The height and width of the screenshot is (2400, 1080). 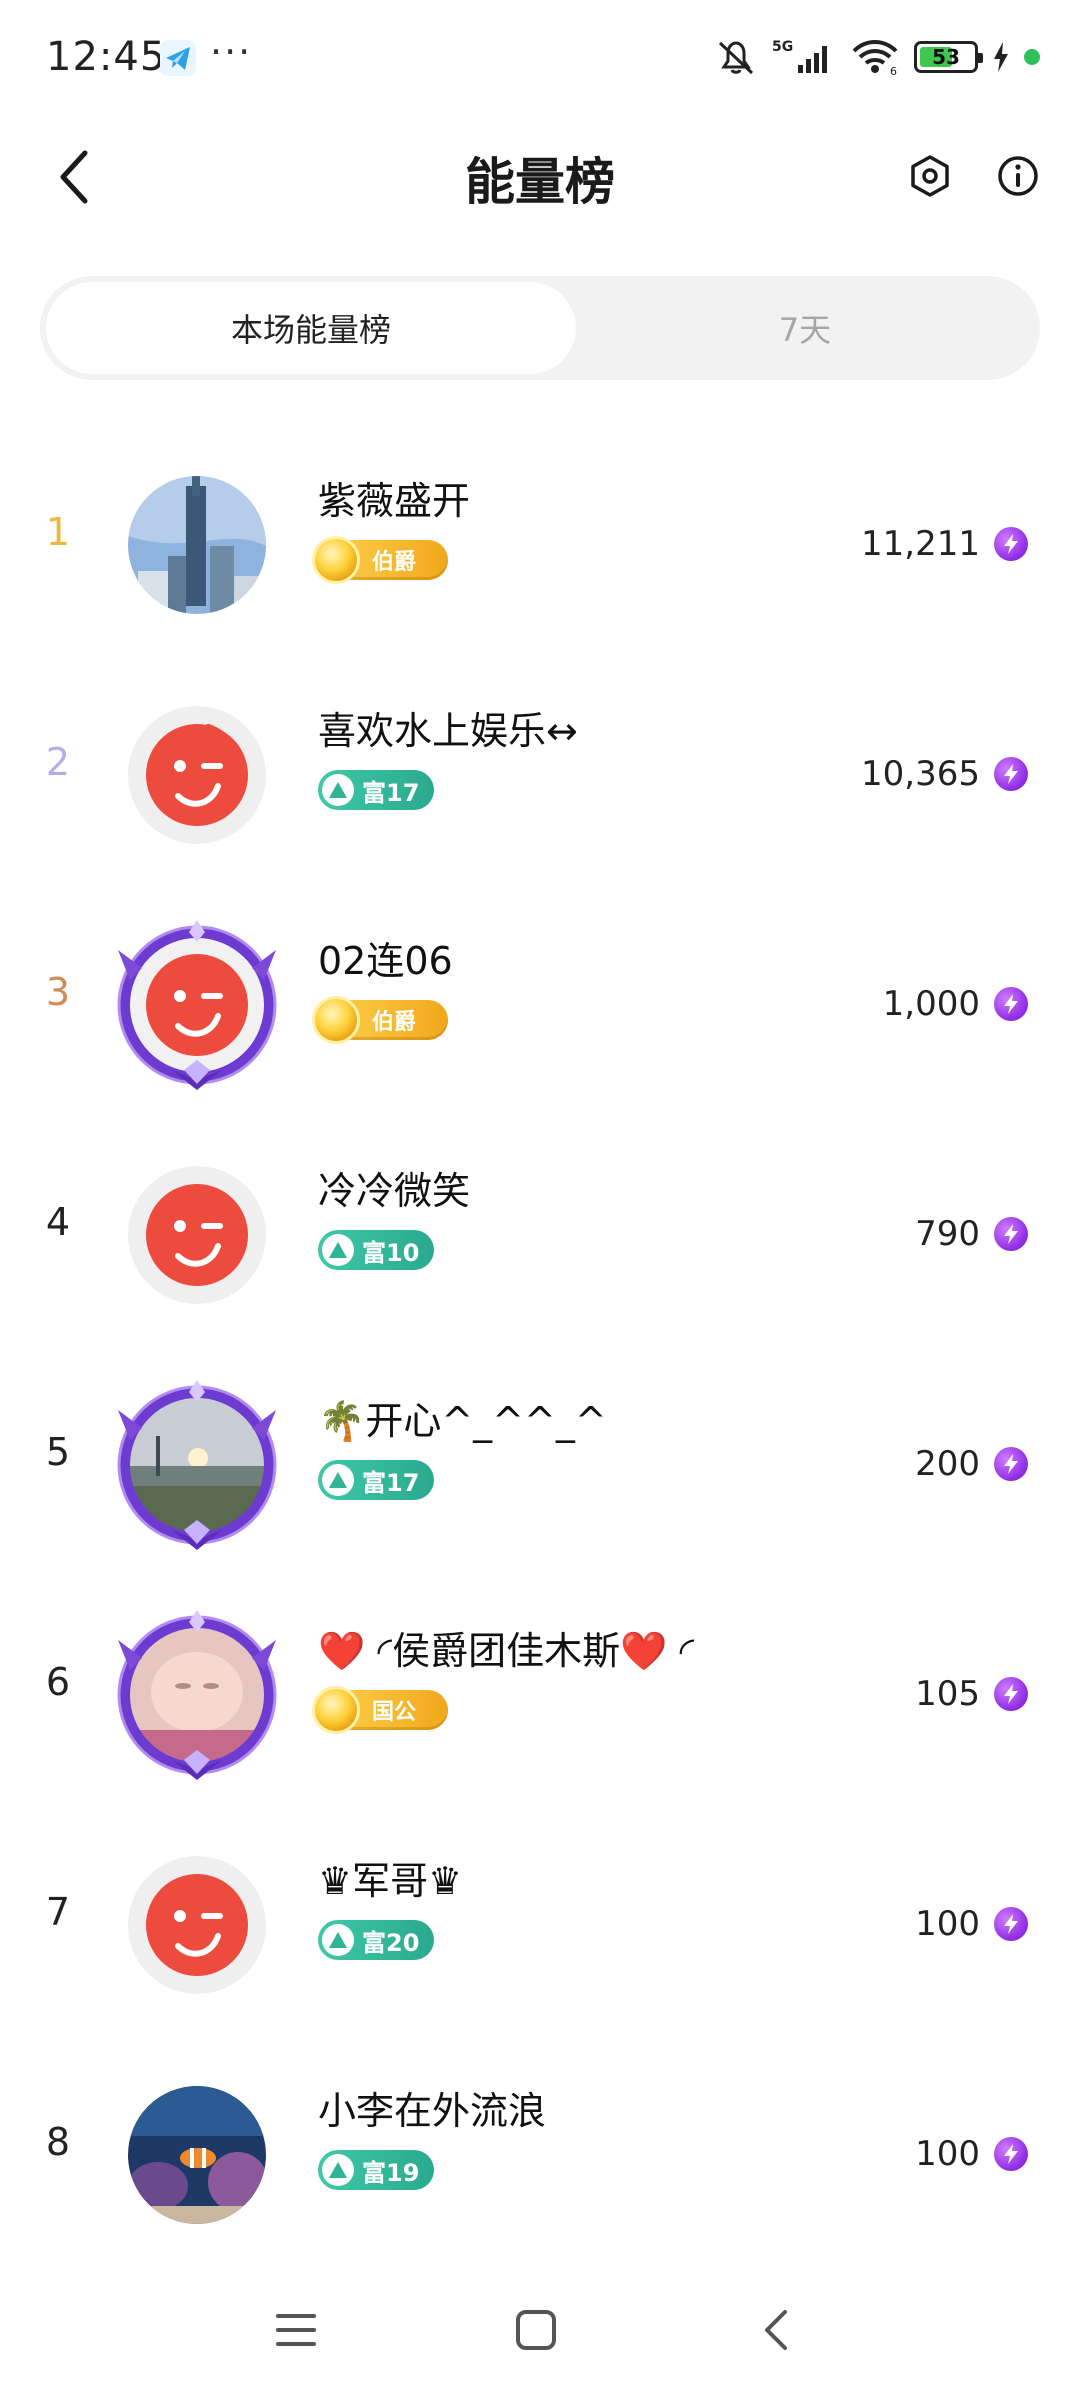 What do you see at coordinates (58, 992) in the screenshot?
I see `rank-number: 3` at bounding box center [58, 992].